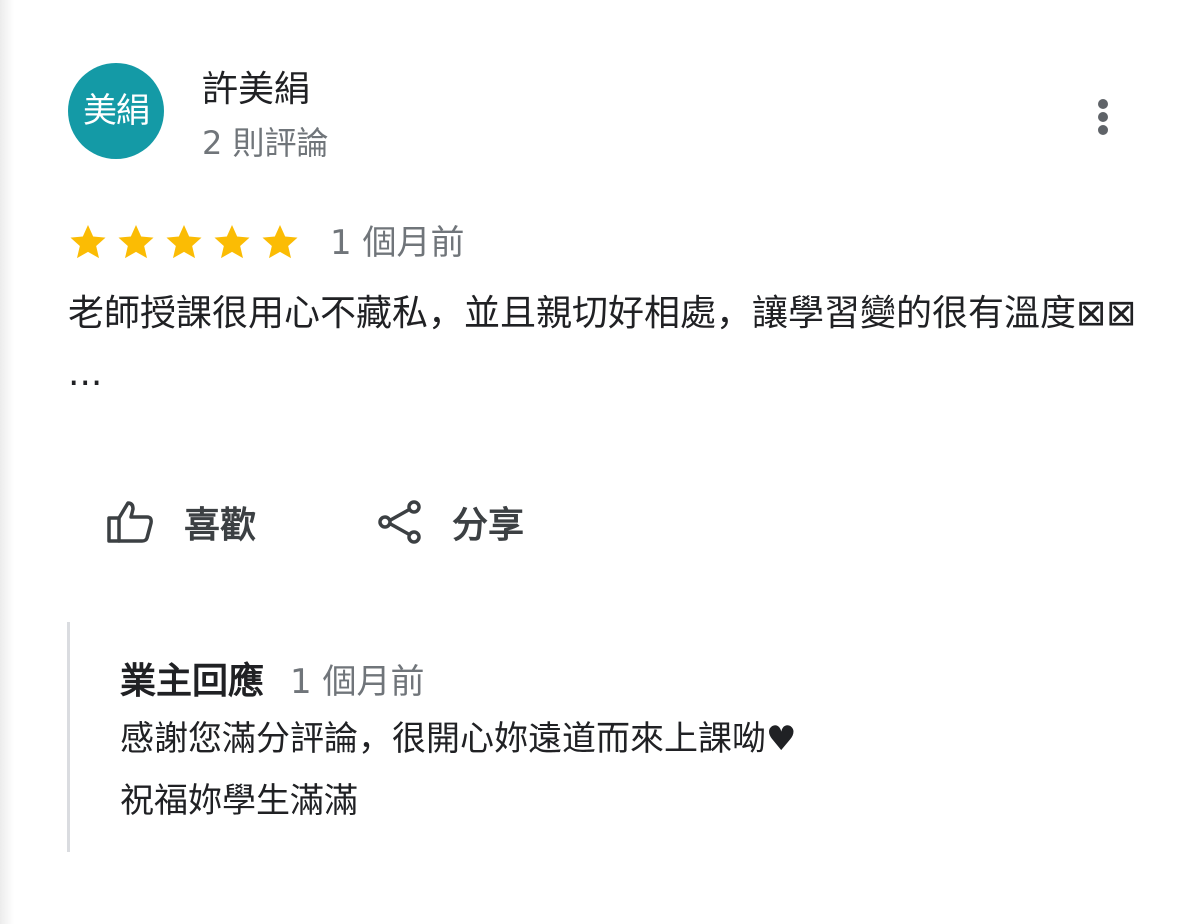 This screenshot has width=1201, height=924. Describe the element at coordinates (1103, 104) in the screenshot. I see `vertical-dots-icon` at that location.